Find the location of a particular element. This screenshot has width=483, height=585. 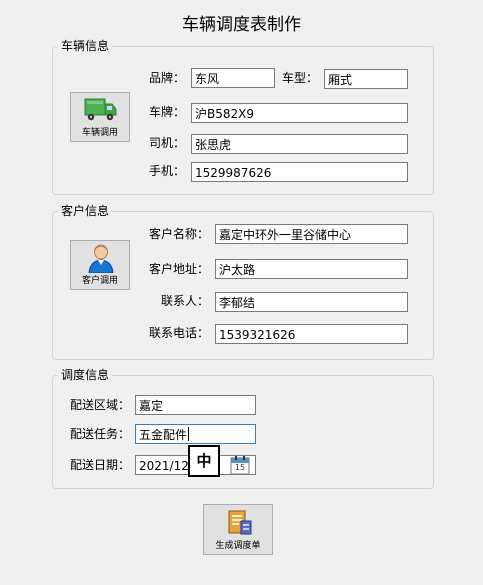

mobile-label: 手机： is located at coordinates (167, 171).